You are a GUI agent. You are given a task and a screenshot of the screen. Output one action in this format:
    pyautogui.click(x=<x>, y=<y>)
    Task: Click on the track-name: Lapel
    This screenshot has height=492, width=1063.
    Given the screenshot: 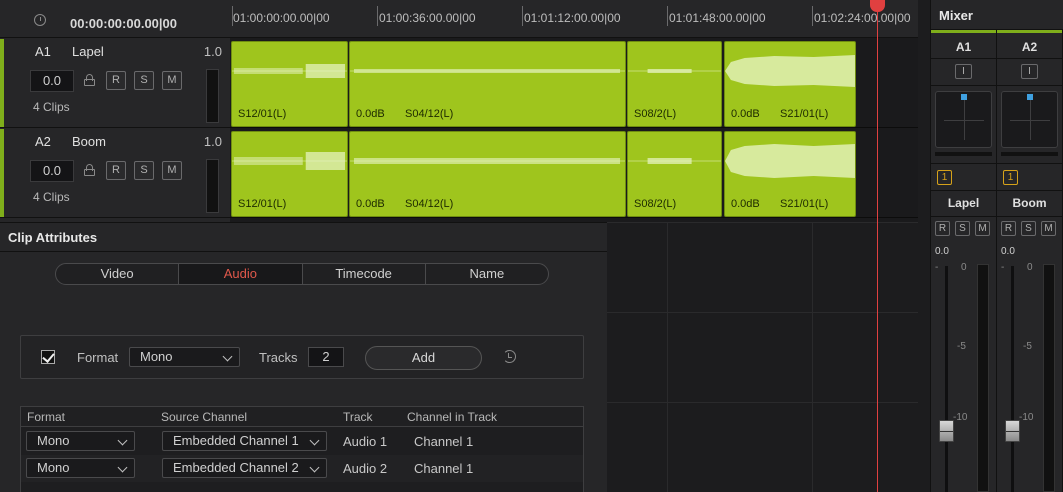 What is the action you would take?
    pyautogui.click(x=88, y=51)
    